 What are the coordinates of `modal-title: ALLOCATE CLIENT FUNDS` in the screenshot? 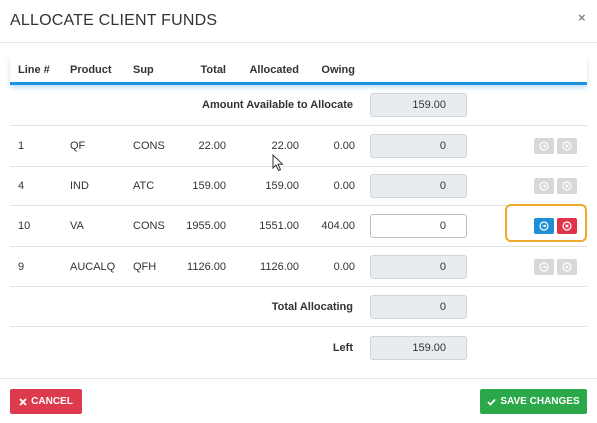 It's located at (114, 20).